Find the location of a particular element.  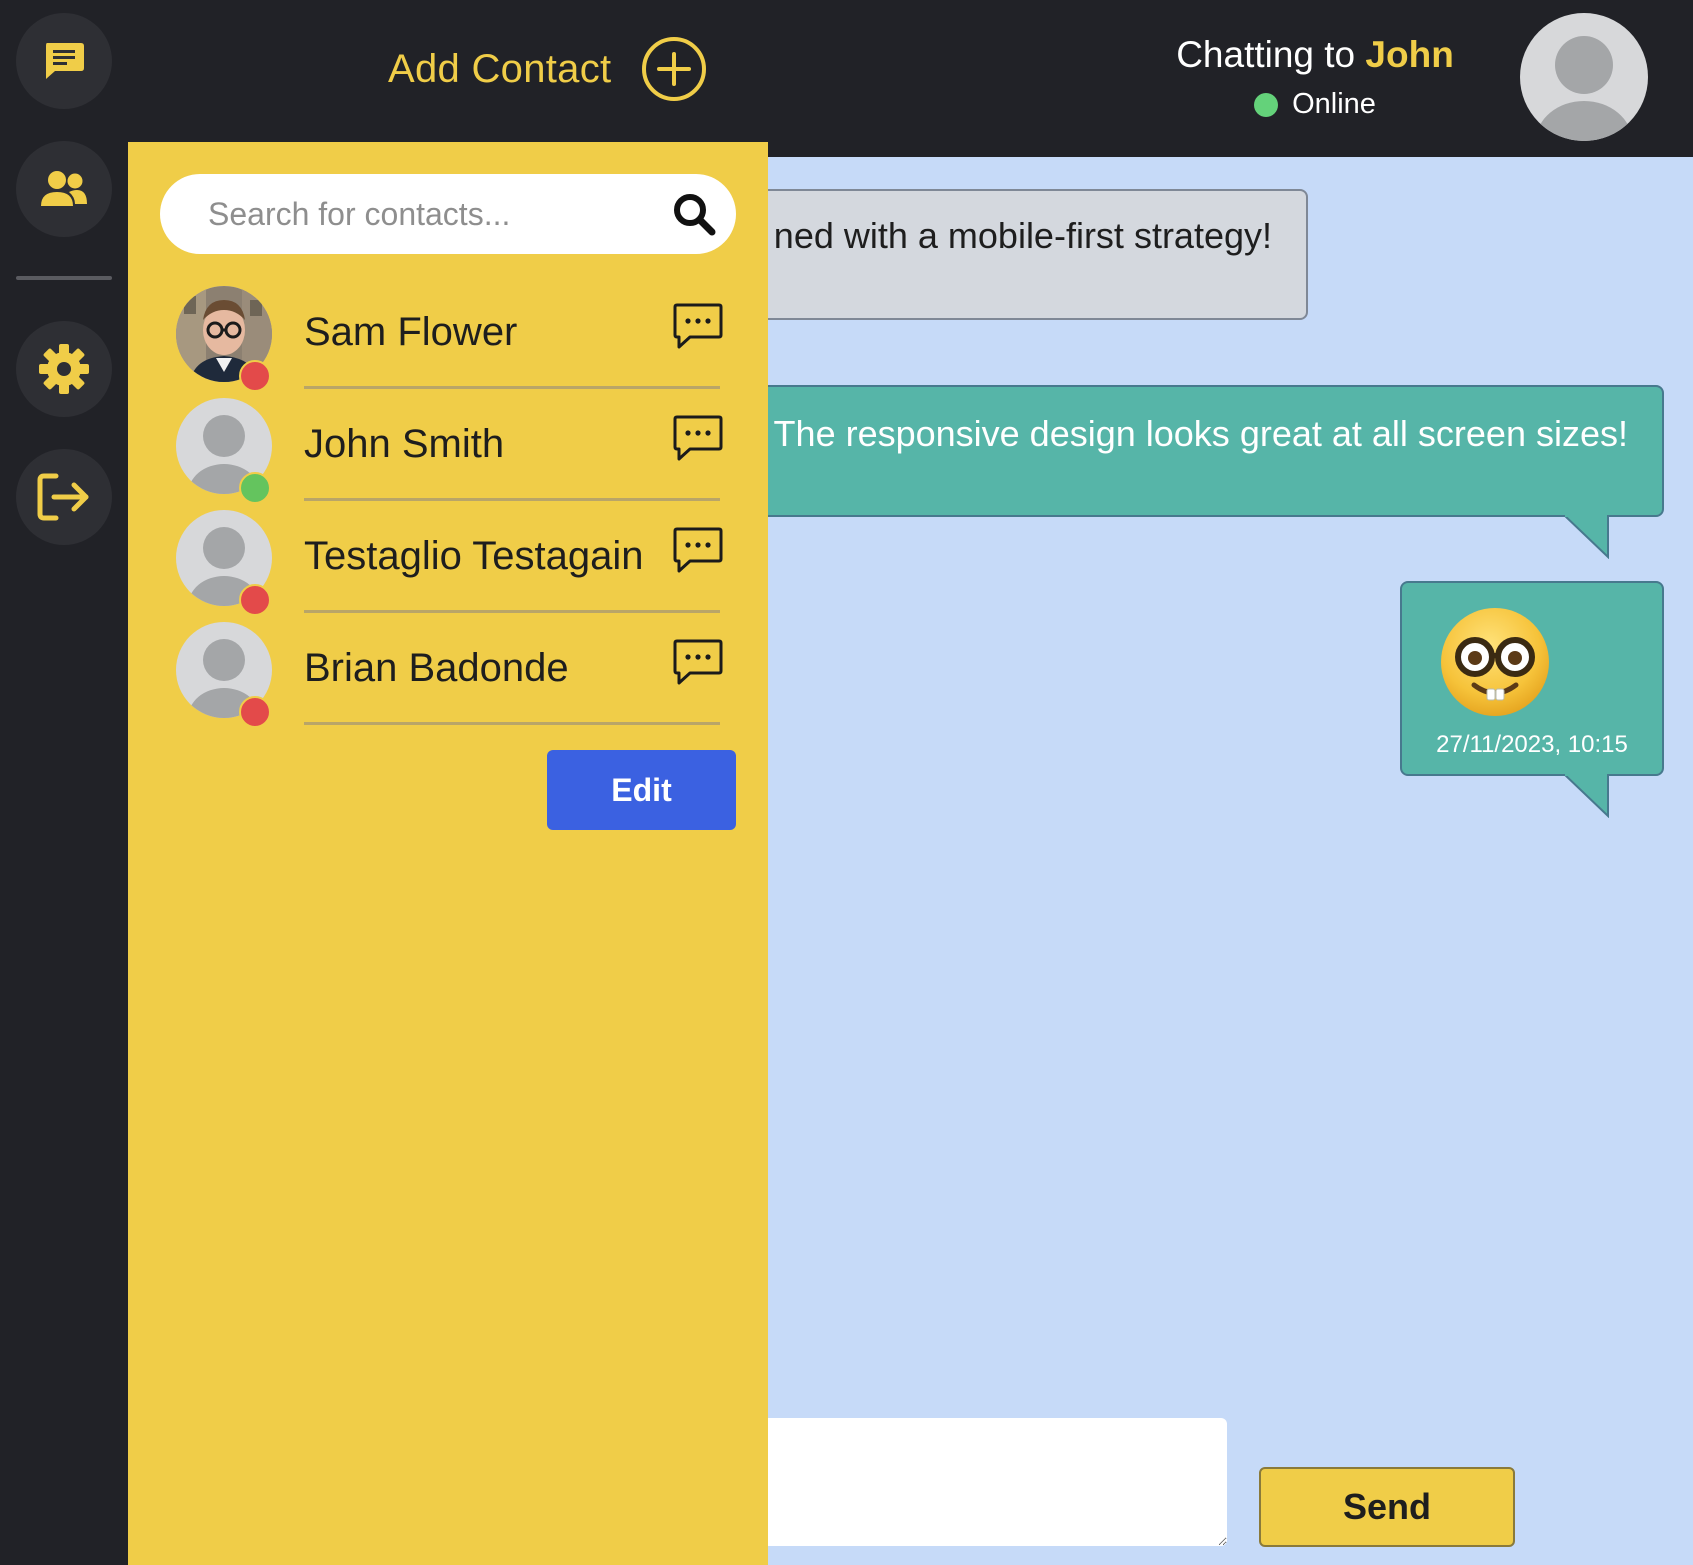

logout-icon is located at coordinates (63, 497).